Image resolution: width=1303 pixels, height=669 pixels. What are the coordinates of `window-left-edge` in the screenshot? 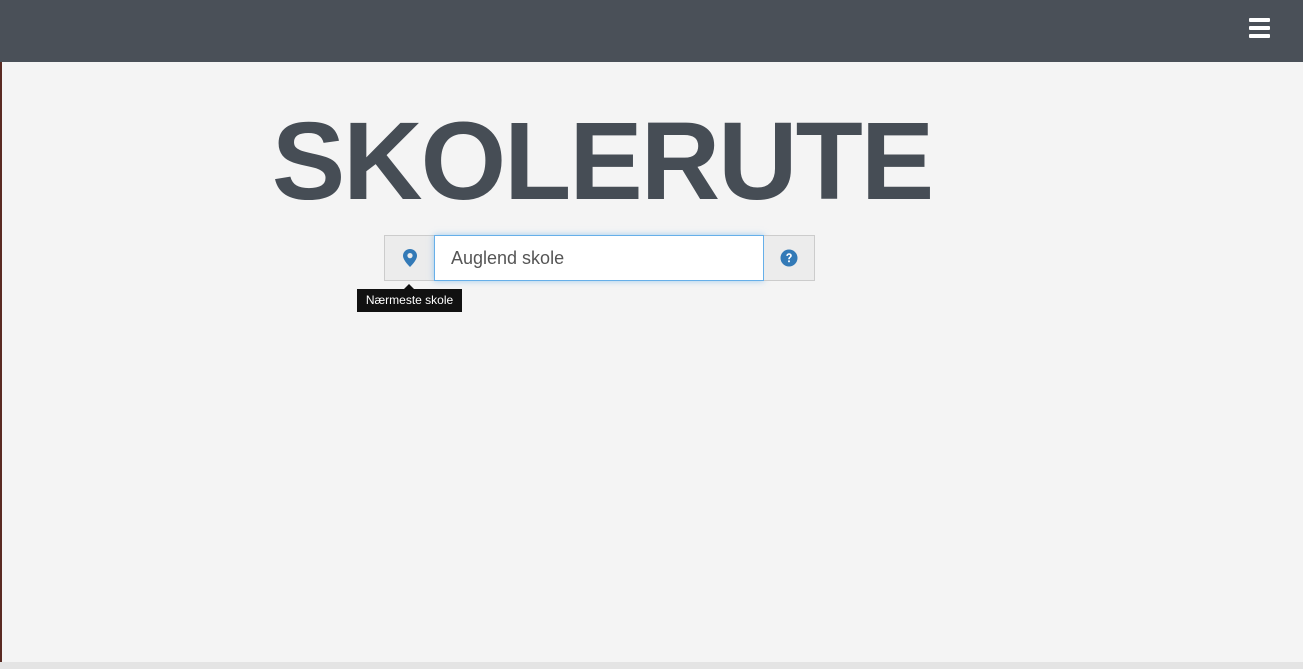 It's located at (1, 334).